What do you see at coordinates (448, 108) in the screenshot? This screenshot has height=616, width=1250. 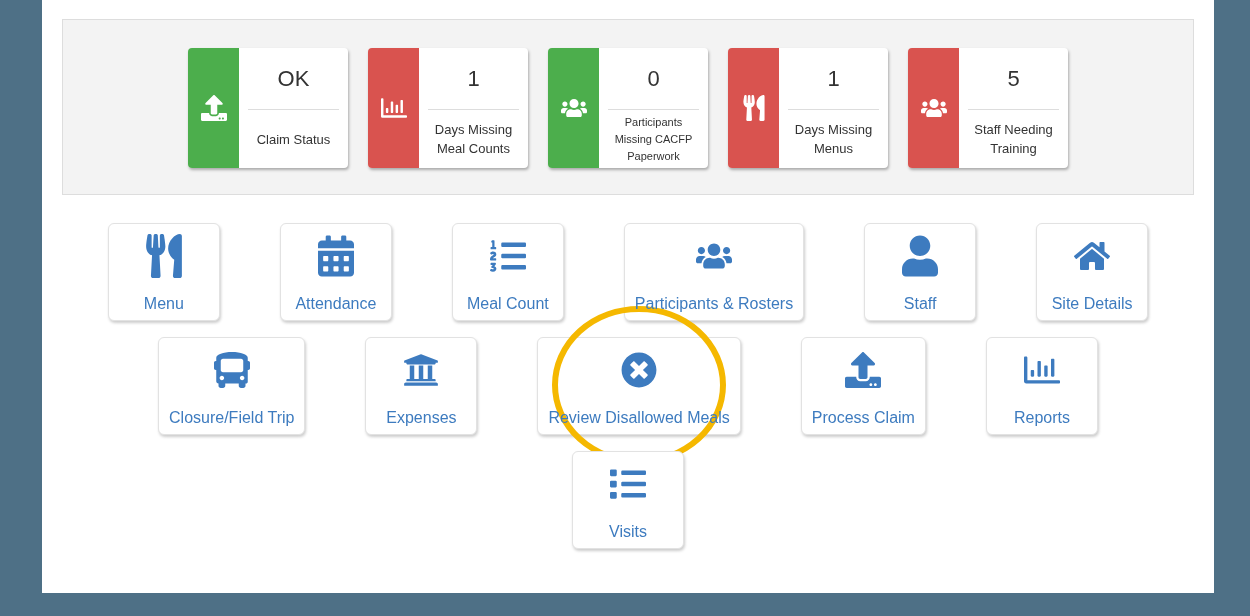 I see `status-card: 1 Days Missing Meal Counts` at bounding box center [448, 108].